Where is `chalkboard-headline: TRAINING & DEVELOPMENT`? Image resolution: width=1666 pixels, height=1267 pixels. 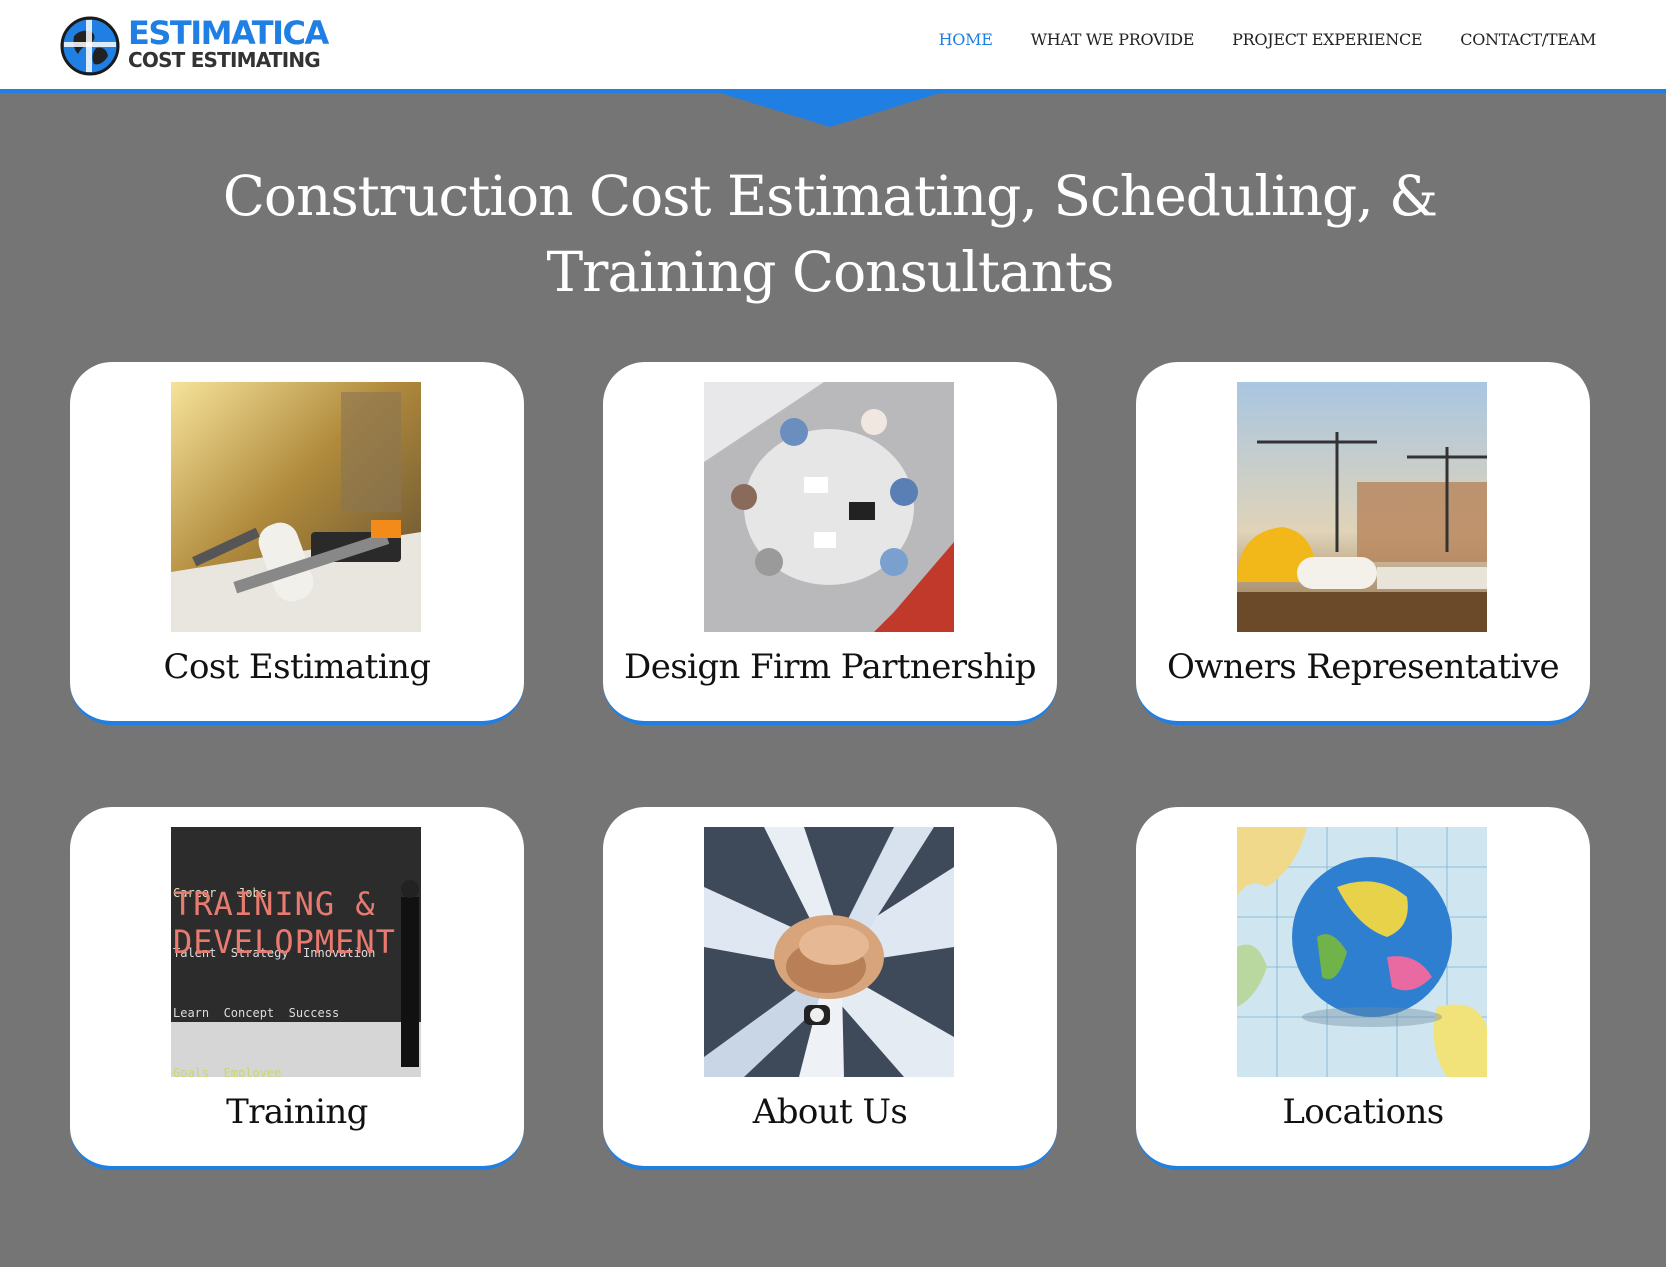
chalkboard-headline: TRAINING & DEVELOPMENT is located at coordinates (284, 923).